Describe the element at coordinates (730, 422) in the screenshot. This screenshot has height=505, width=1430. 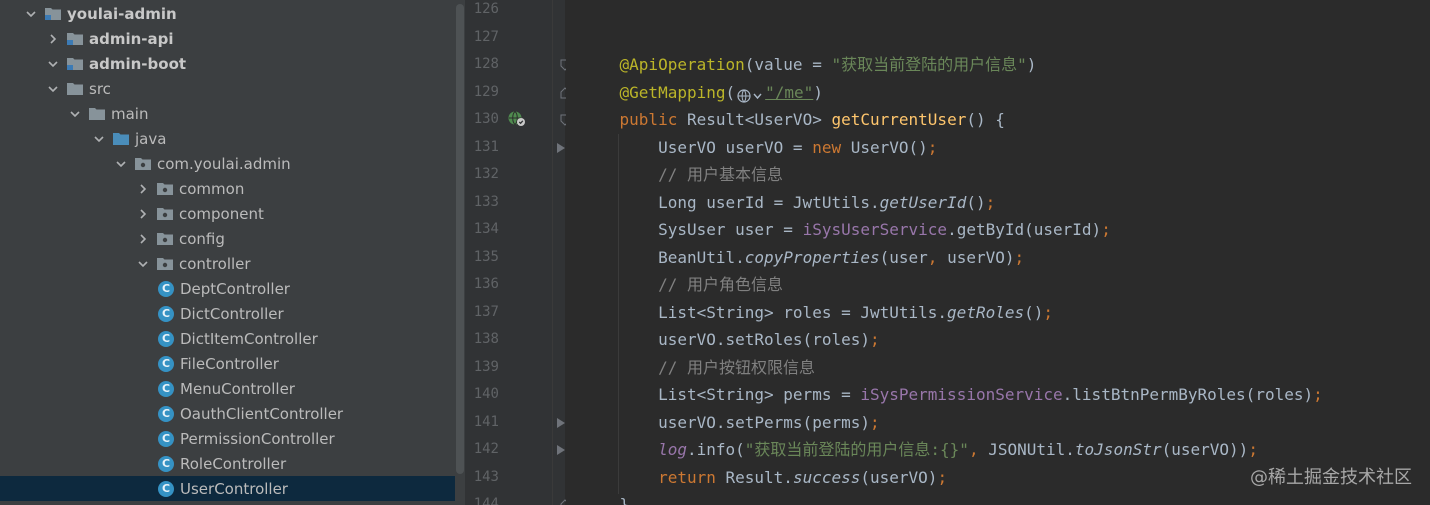
I see `code-line: userVO.setPerms(perms);` at that location.